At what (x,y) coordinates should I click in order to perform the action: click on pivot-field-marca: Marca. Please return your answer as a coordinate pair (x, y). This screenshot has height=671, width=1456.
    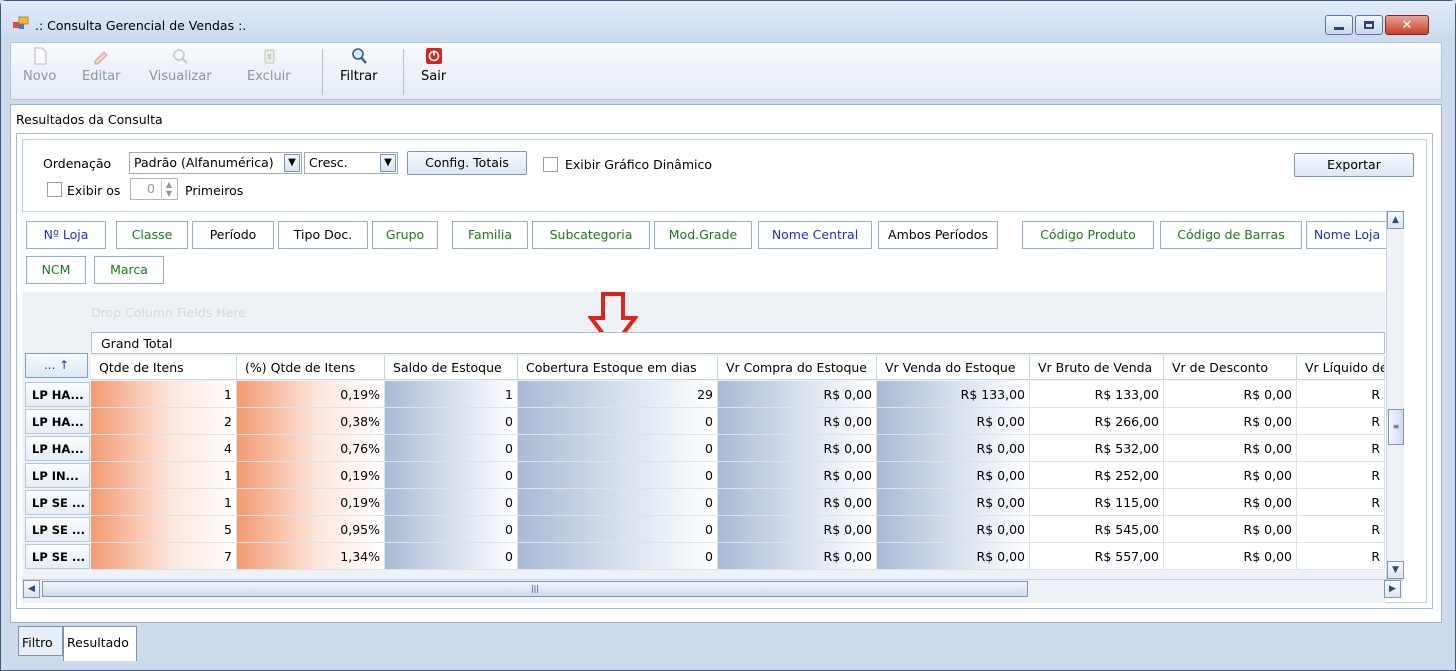
    Looking at the image, I should click on (129, 270).